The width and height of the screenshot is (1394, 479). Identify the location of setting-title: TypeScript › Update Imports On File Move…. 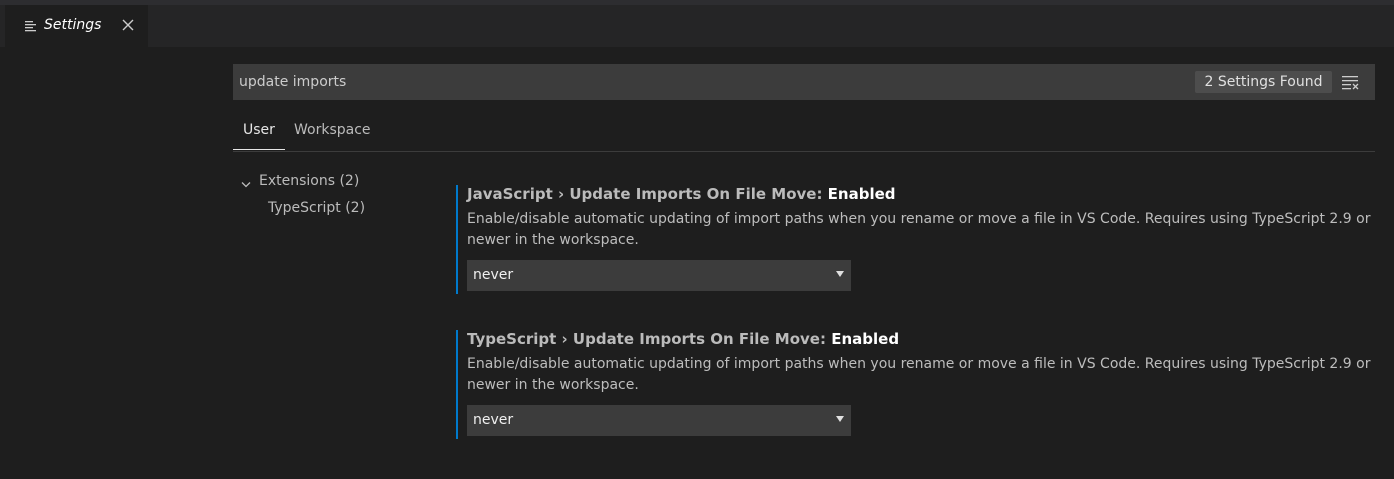
(683, 339).